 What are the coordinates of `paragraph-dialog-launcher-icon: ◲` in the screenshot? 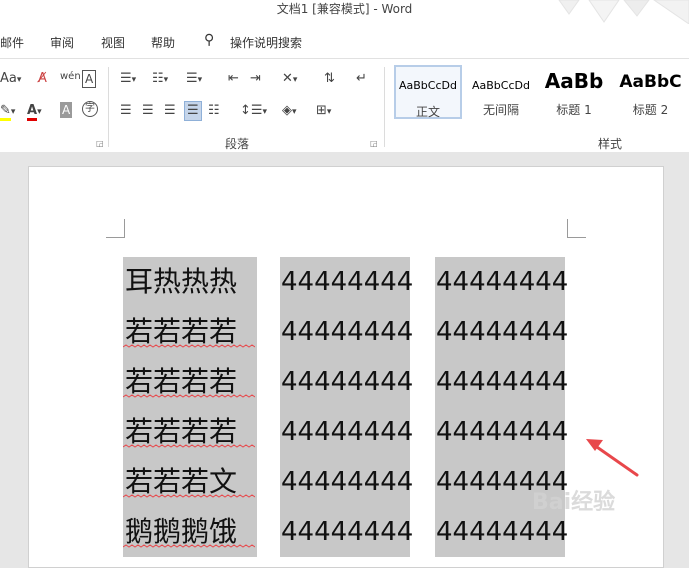 It's located at (374, 143).